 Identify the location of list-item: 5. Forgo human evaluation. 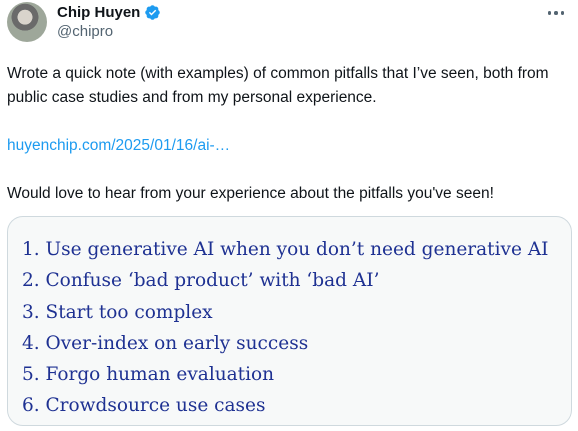
(148, 375).